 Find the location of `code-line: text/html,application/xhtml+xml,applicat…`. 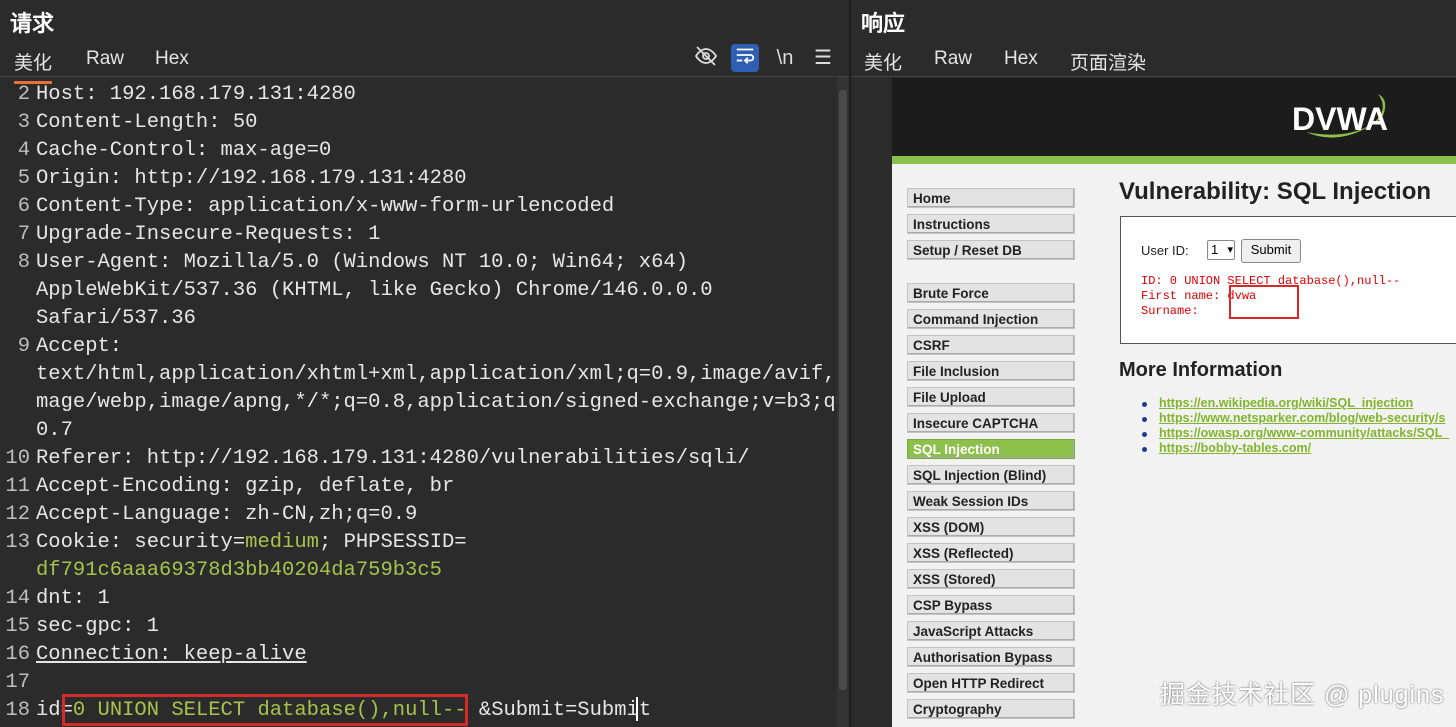

code-line: text/html,application/xhtml+xml,applicat… is located at coordinates (442, 374).